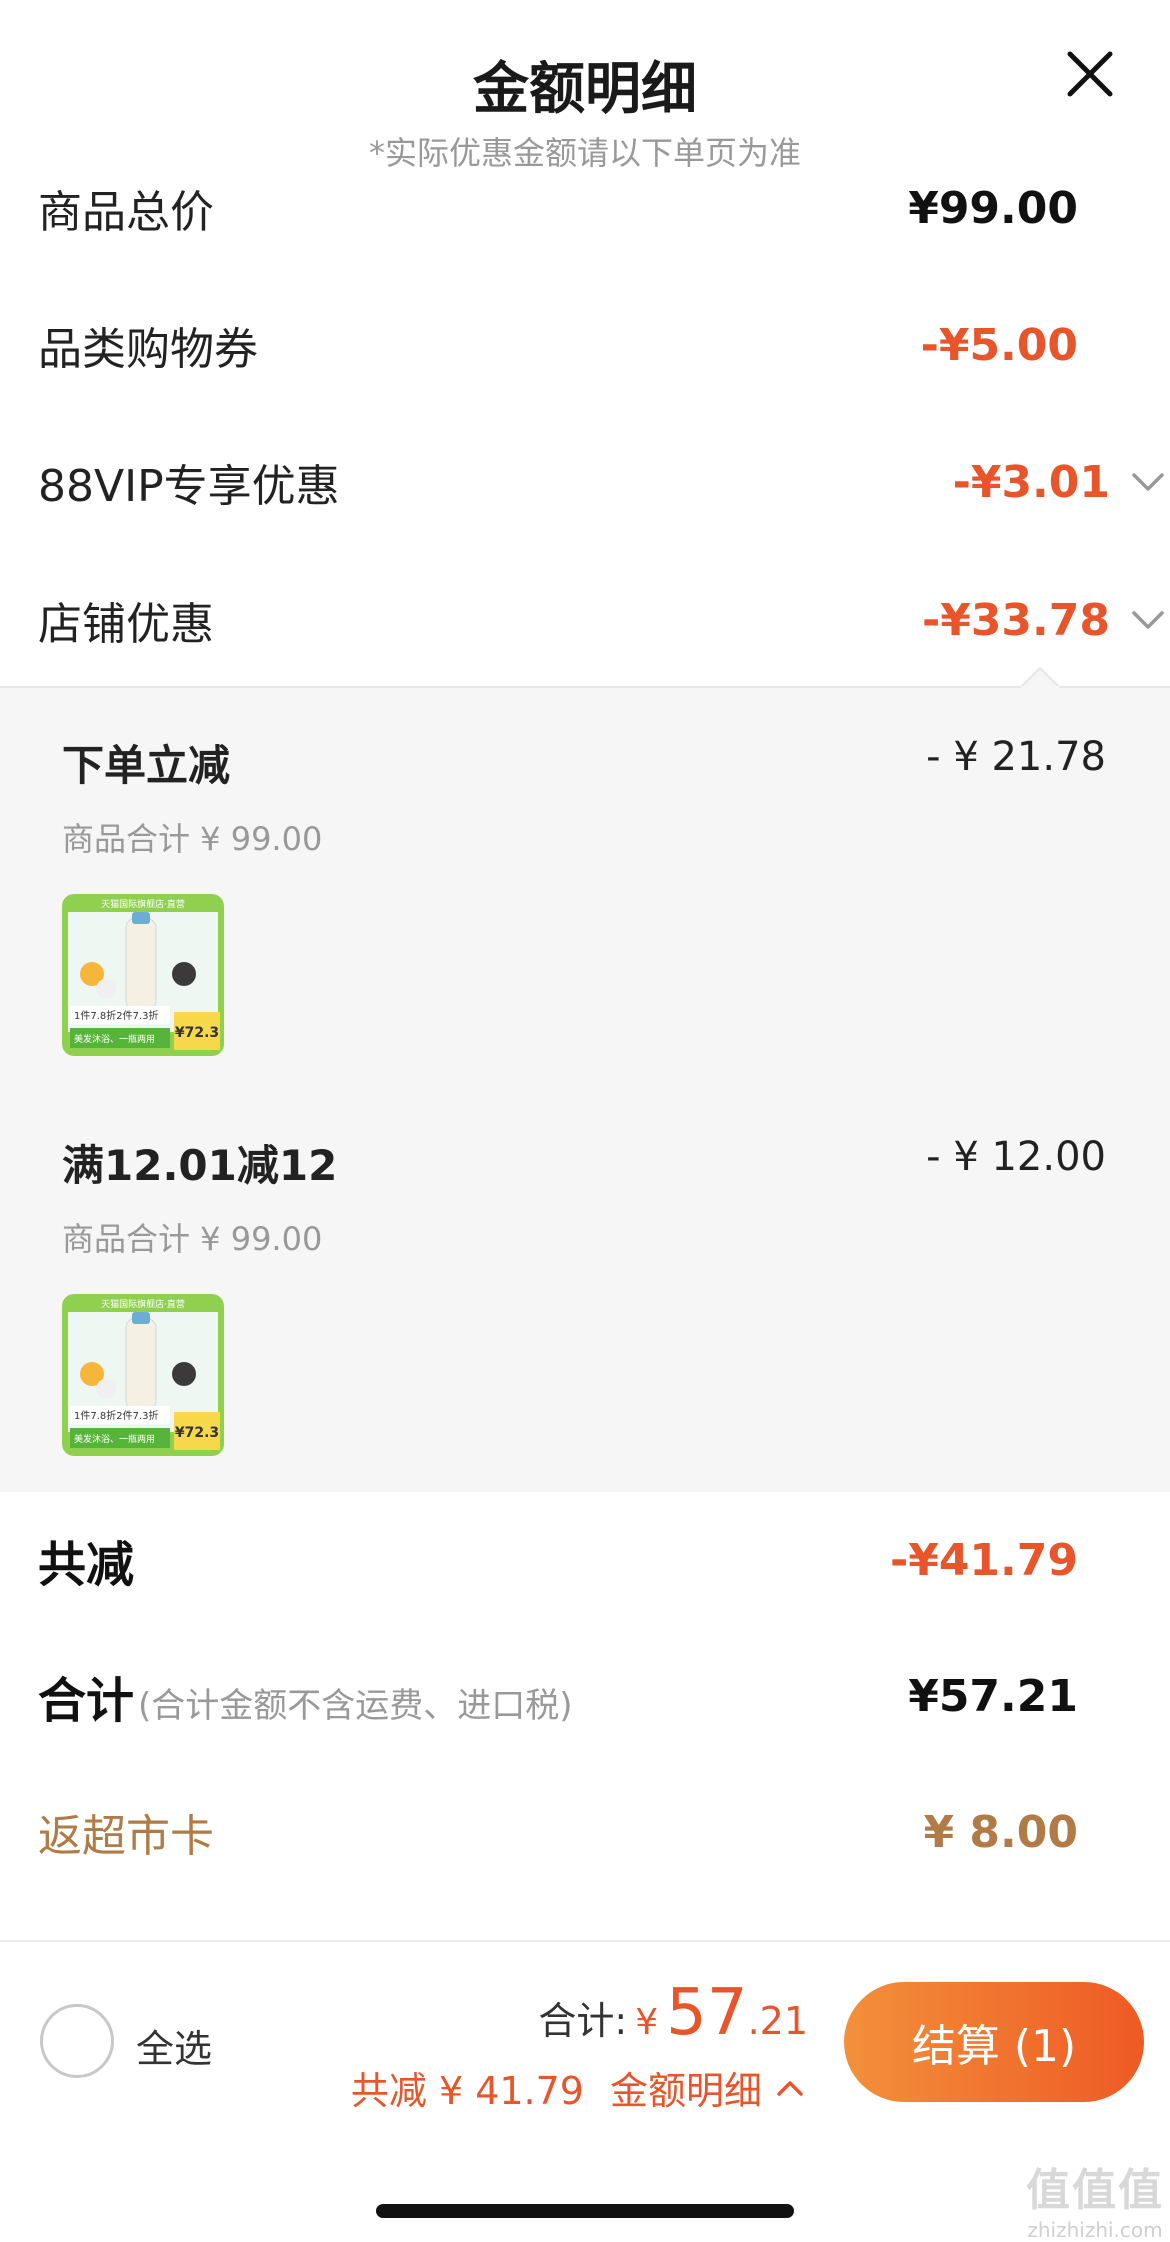 This screenshot has width=1170, height=2242. I want to click on footer-sum-label: 合计:, so click(583, 2021).